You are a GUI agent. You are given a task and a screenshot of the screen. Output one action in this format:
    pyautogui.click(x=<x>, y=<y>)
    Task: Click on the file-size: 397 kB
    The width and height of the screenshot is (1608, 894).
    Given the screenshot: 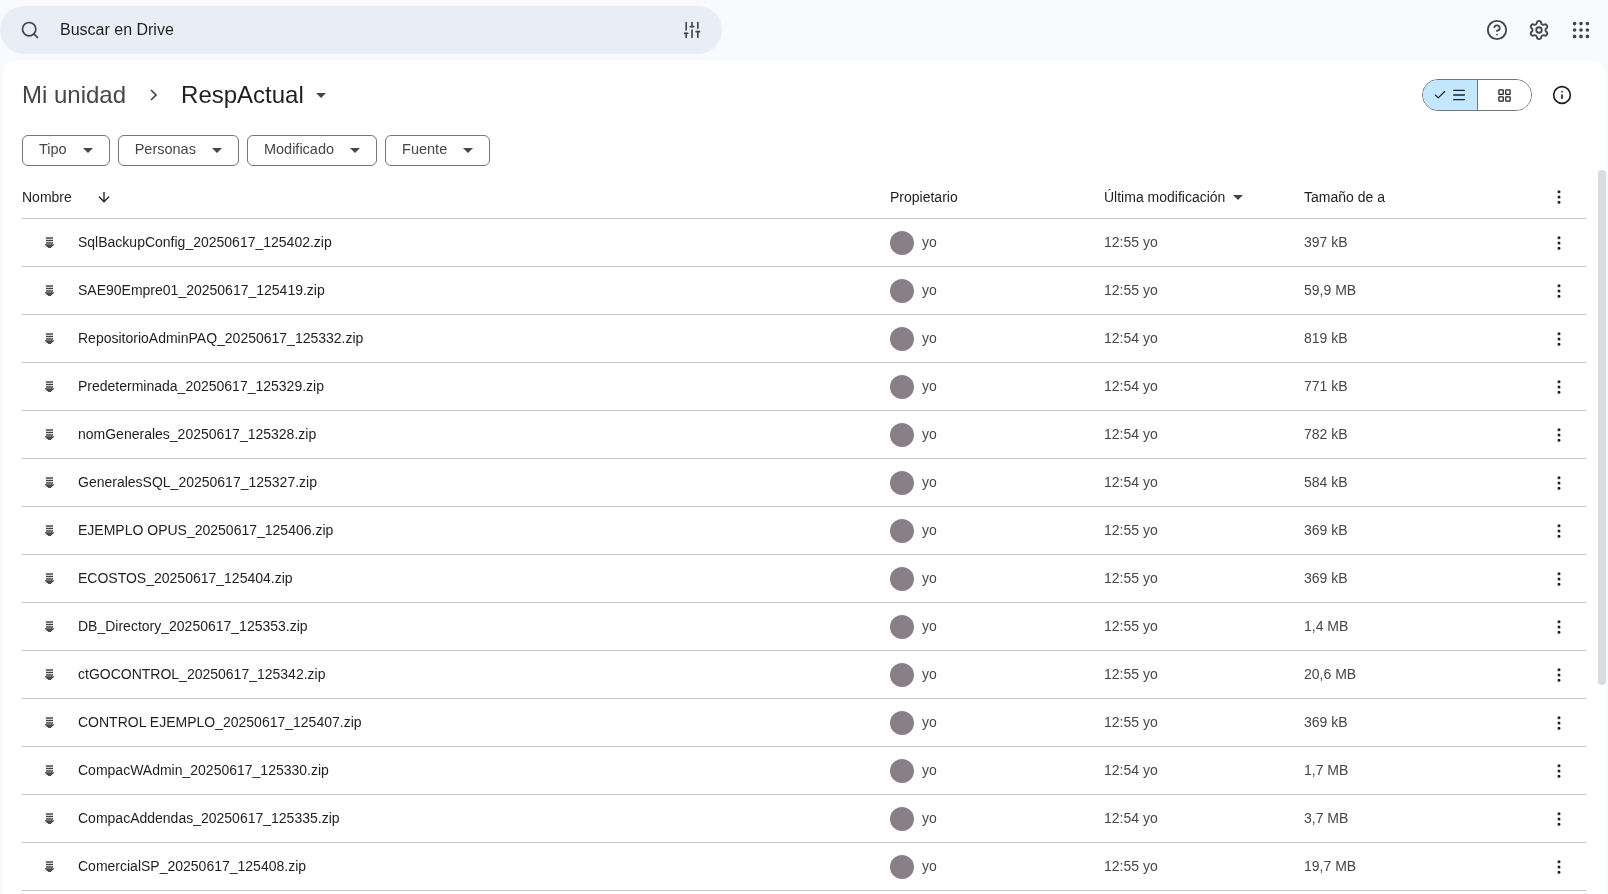 What is the action you would take?
    pyautogui.click(x=1326, y=242)
    